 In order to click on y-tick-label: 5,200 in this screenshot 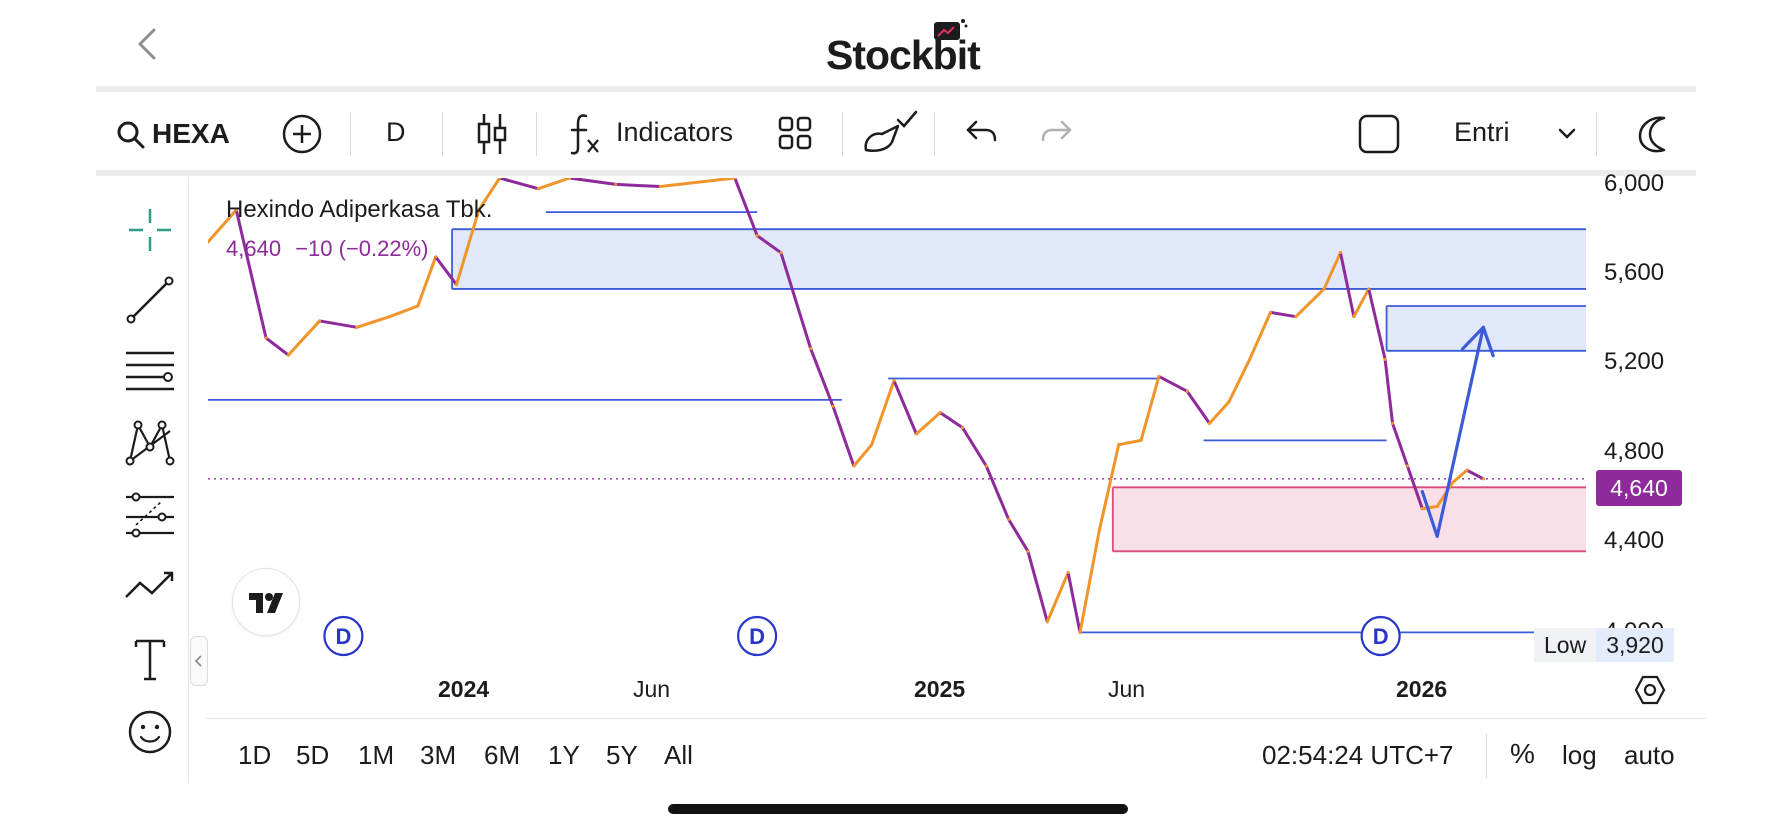, I will do `click(1634, 361)`.